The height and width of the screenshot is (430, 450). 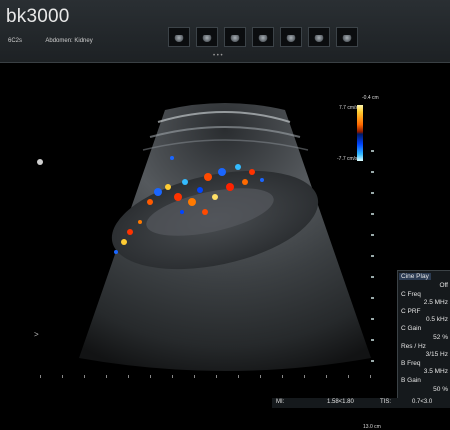 I want to click on tis-label: TIS:, so click(x=386, y=402).